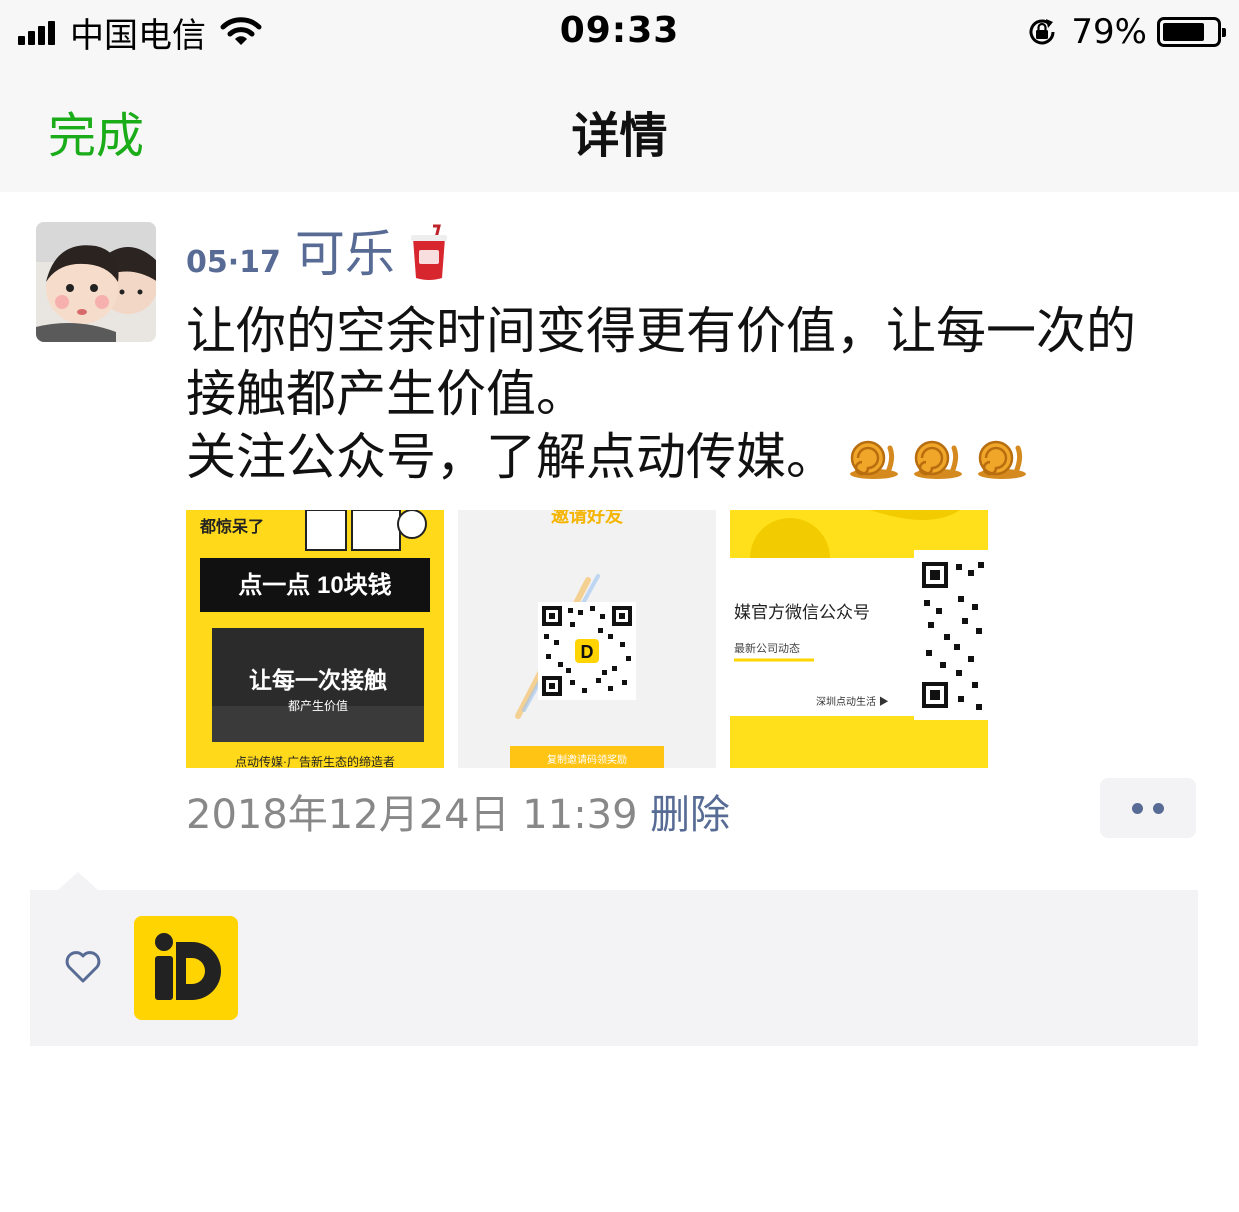 This screenshot has width=1239, height=1212. I want to click on delete-button: 删除, so click(690, 811).